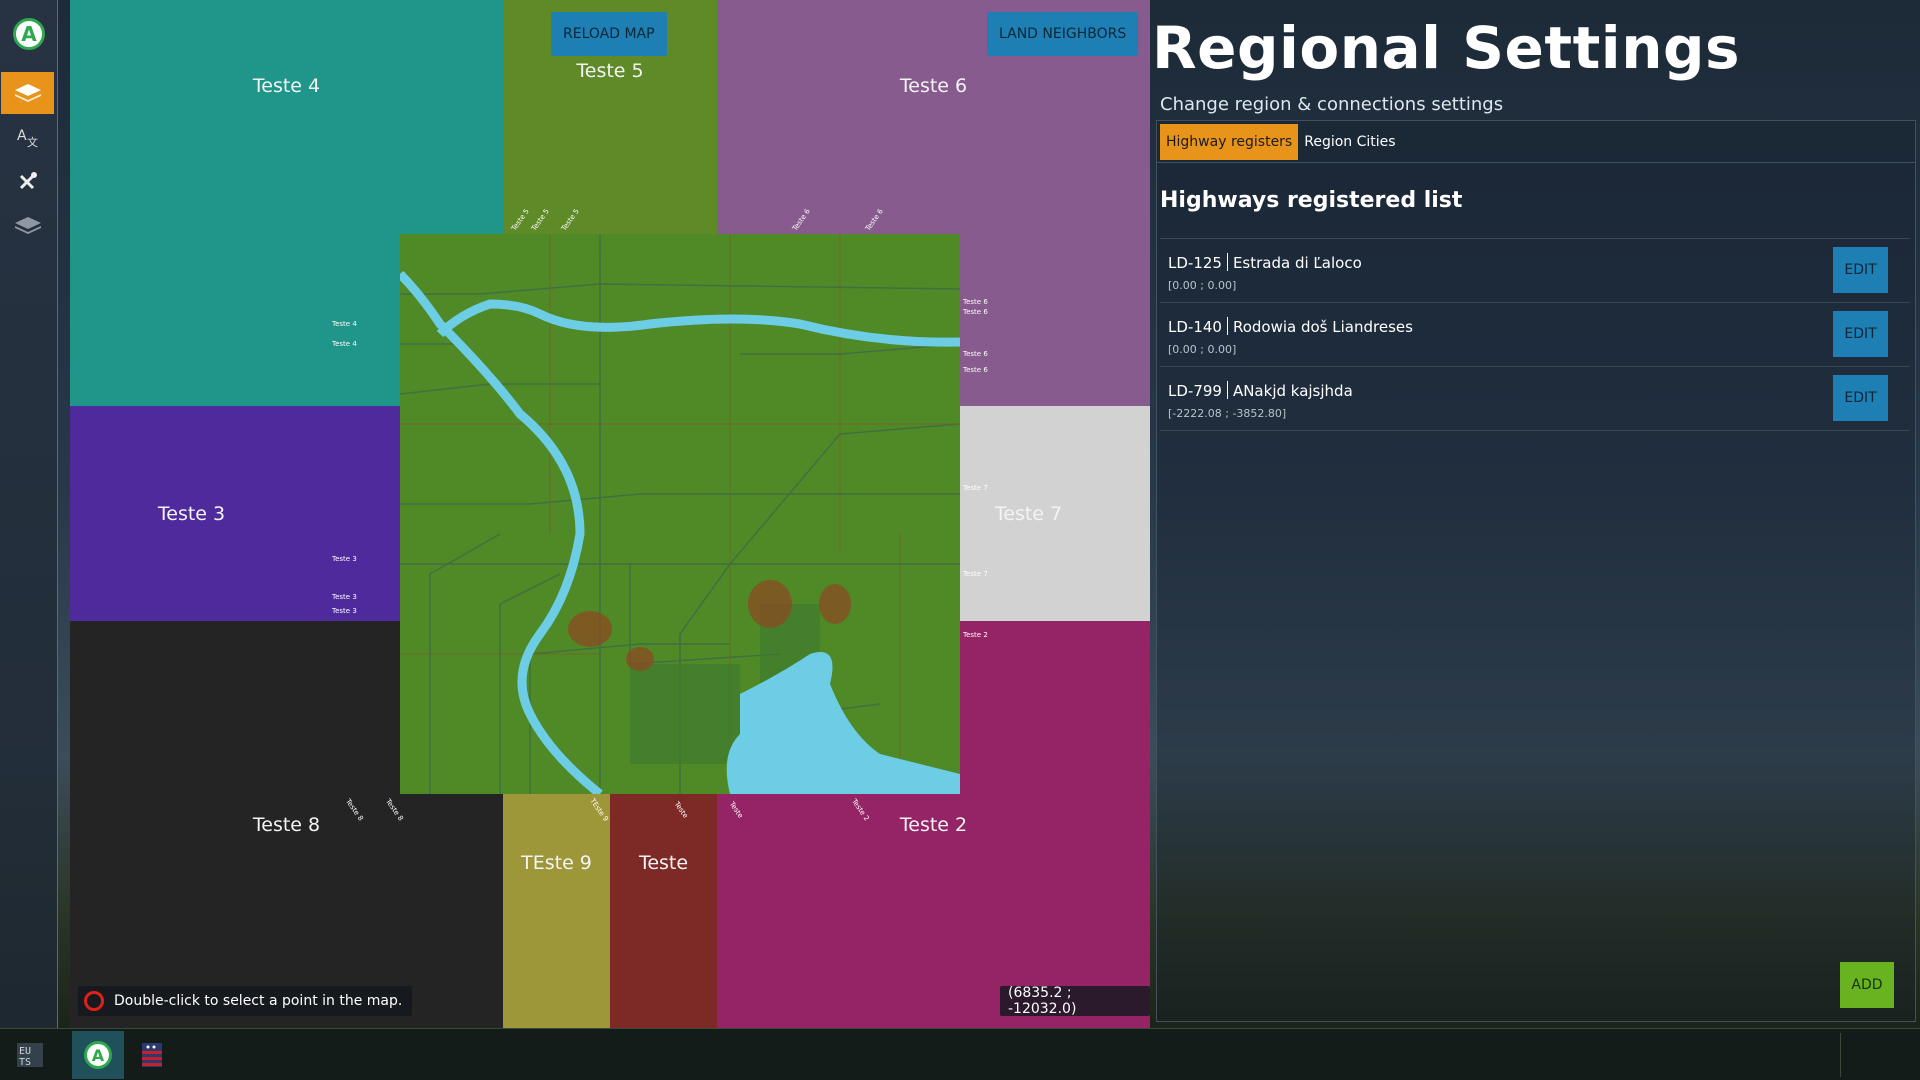 The height and width of the screenshot is (1080, 1920). I want to click on layers-stack-icon, so click(27, 225).